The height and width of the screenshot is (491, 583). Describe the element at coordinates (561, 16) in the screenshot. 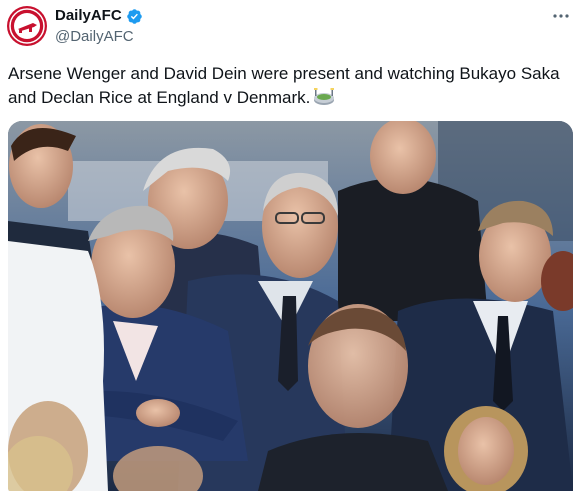

I see `more-options-icon` at that location.